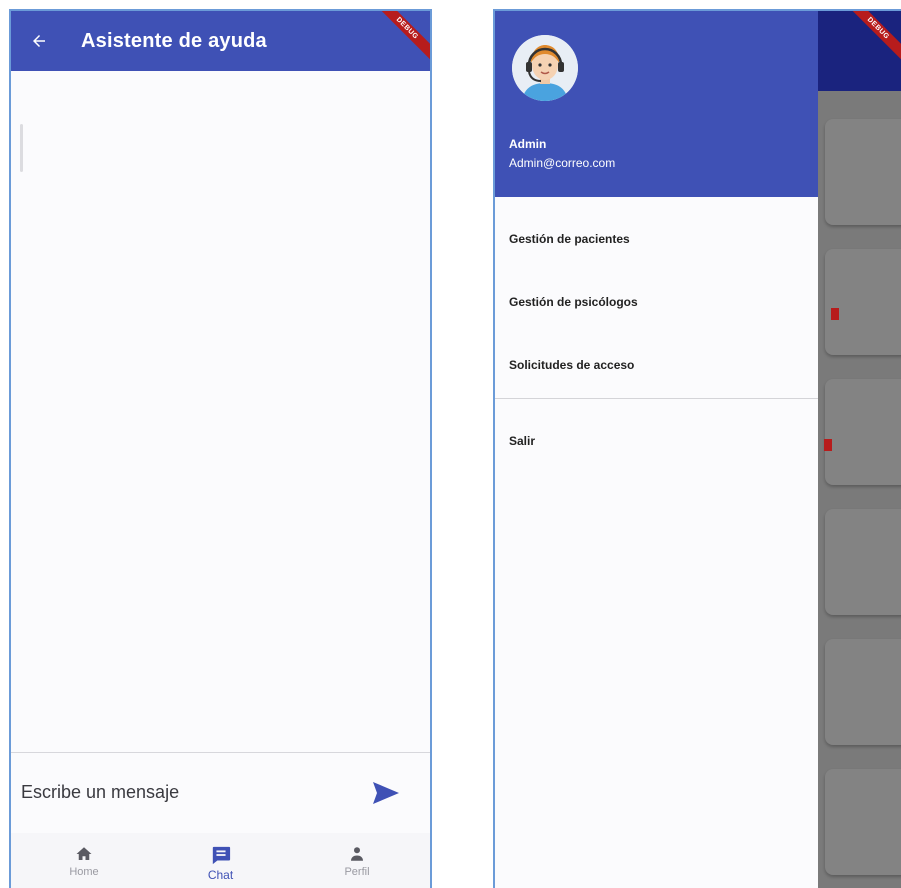 The image size is (901, 888). I want to click on avatar, so click(545, 68).